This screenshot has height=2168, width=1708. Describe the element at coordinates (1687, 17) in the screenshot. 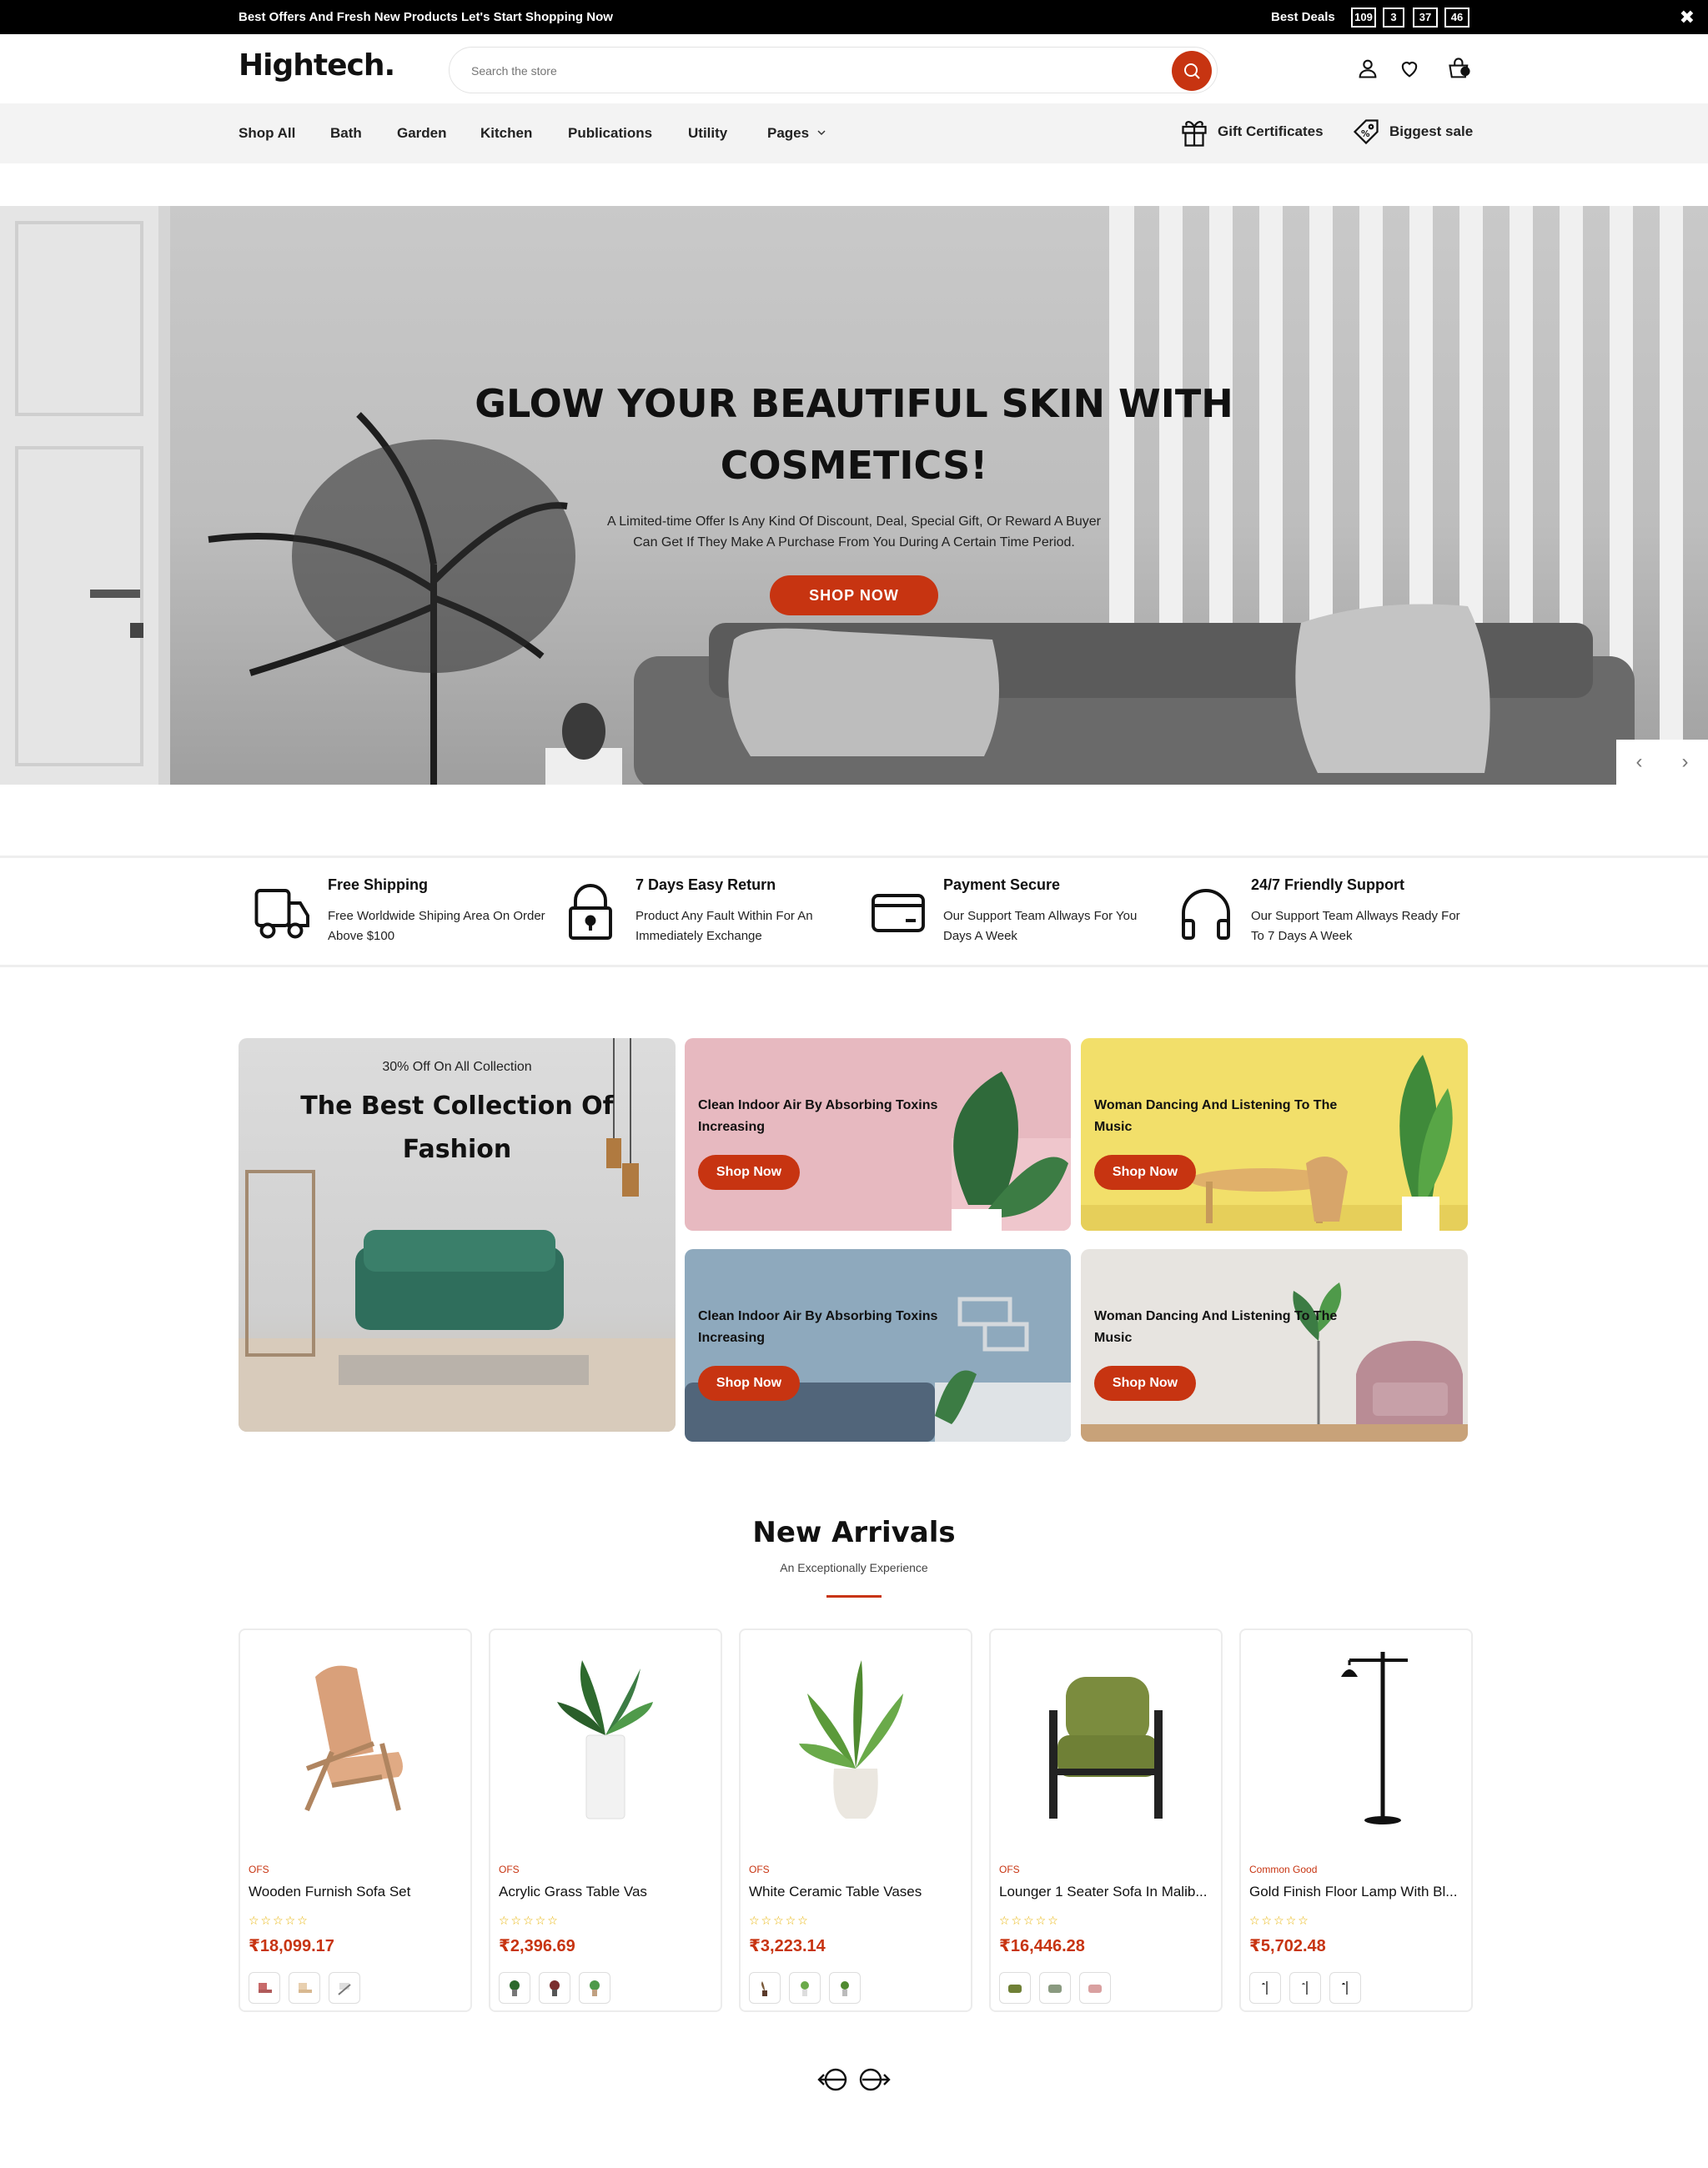

I see `close-icon: ✖` at that location.